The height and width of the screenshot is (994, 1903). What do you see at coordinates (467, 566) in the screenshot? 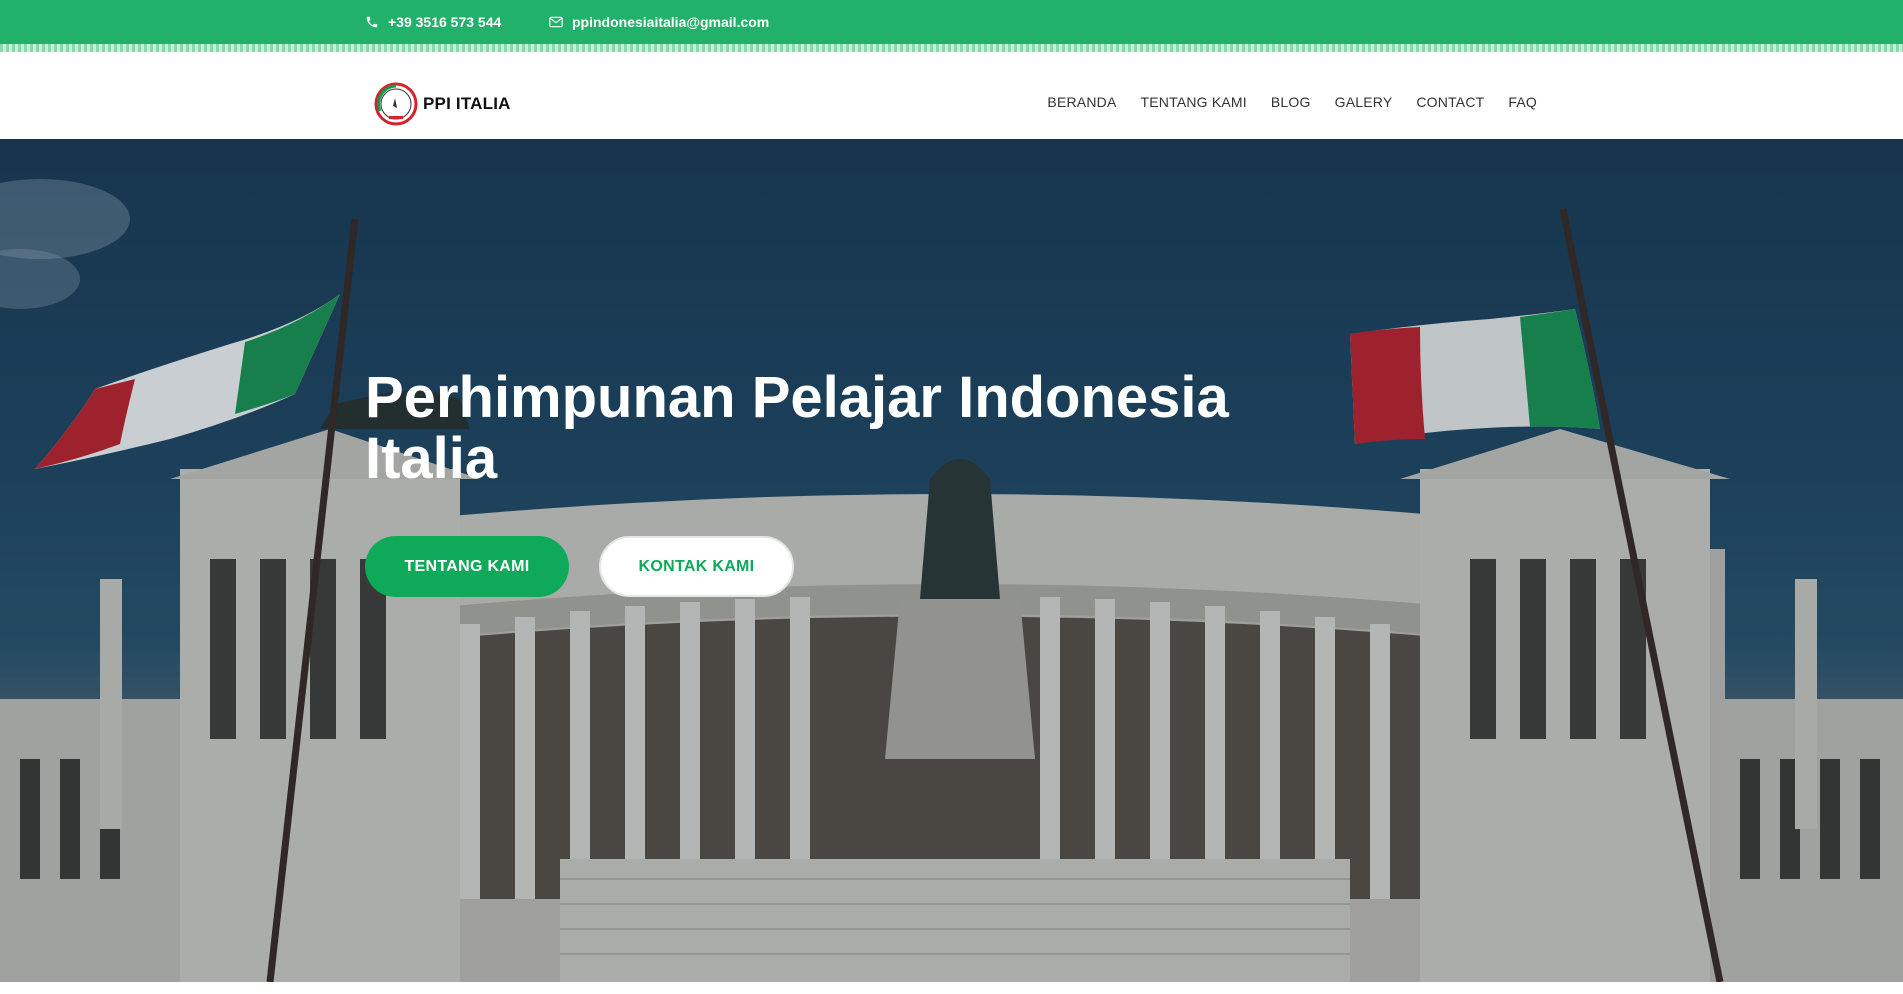
I see `tentang-kami-button: TENTANG KAMI` at bounding box center [467, 566].